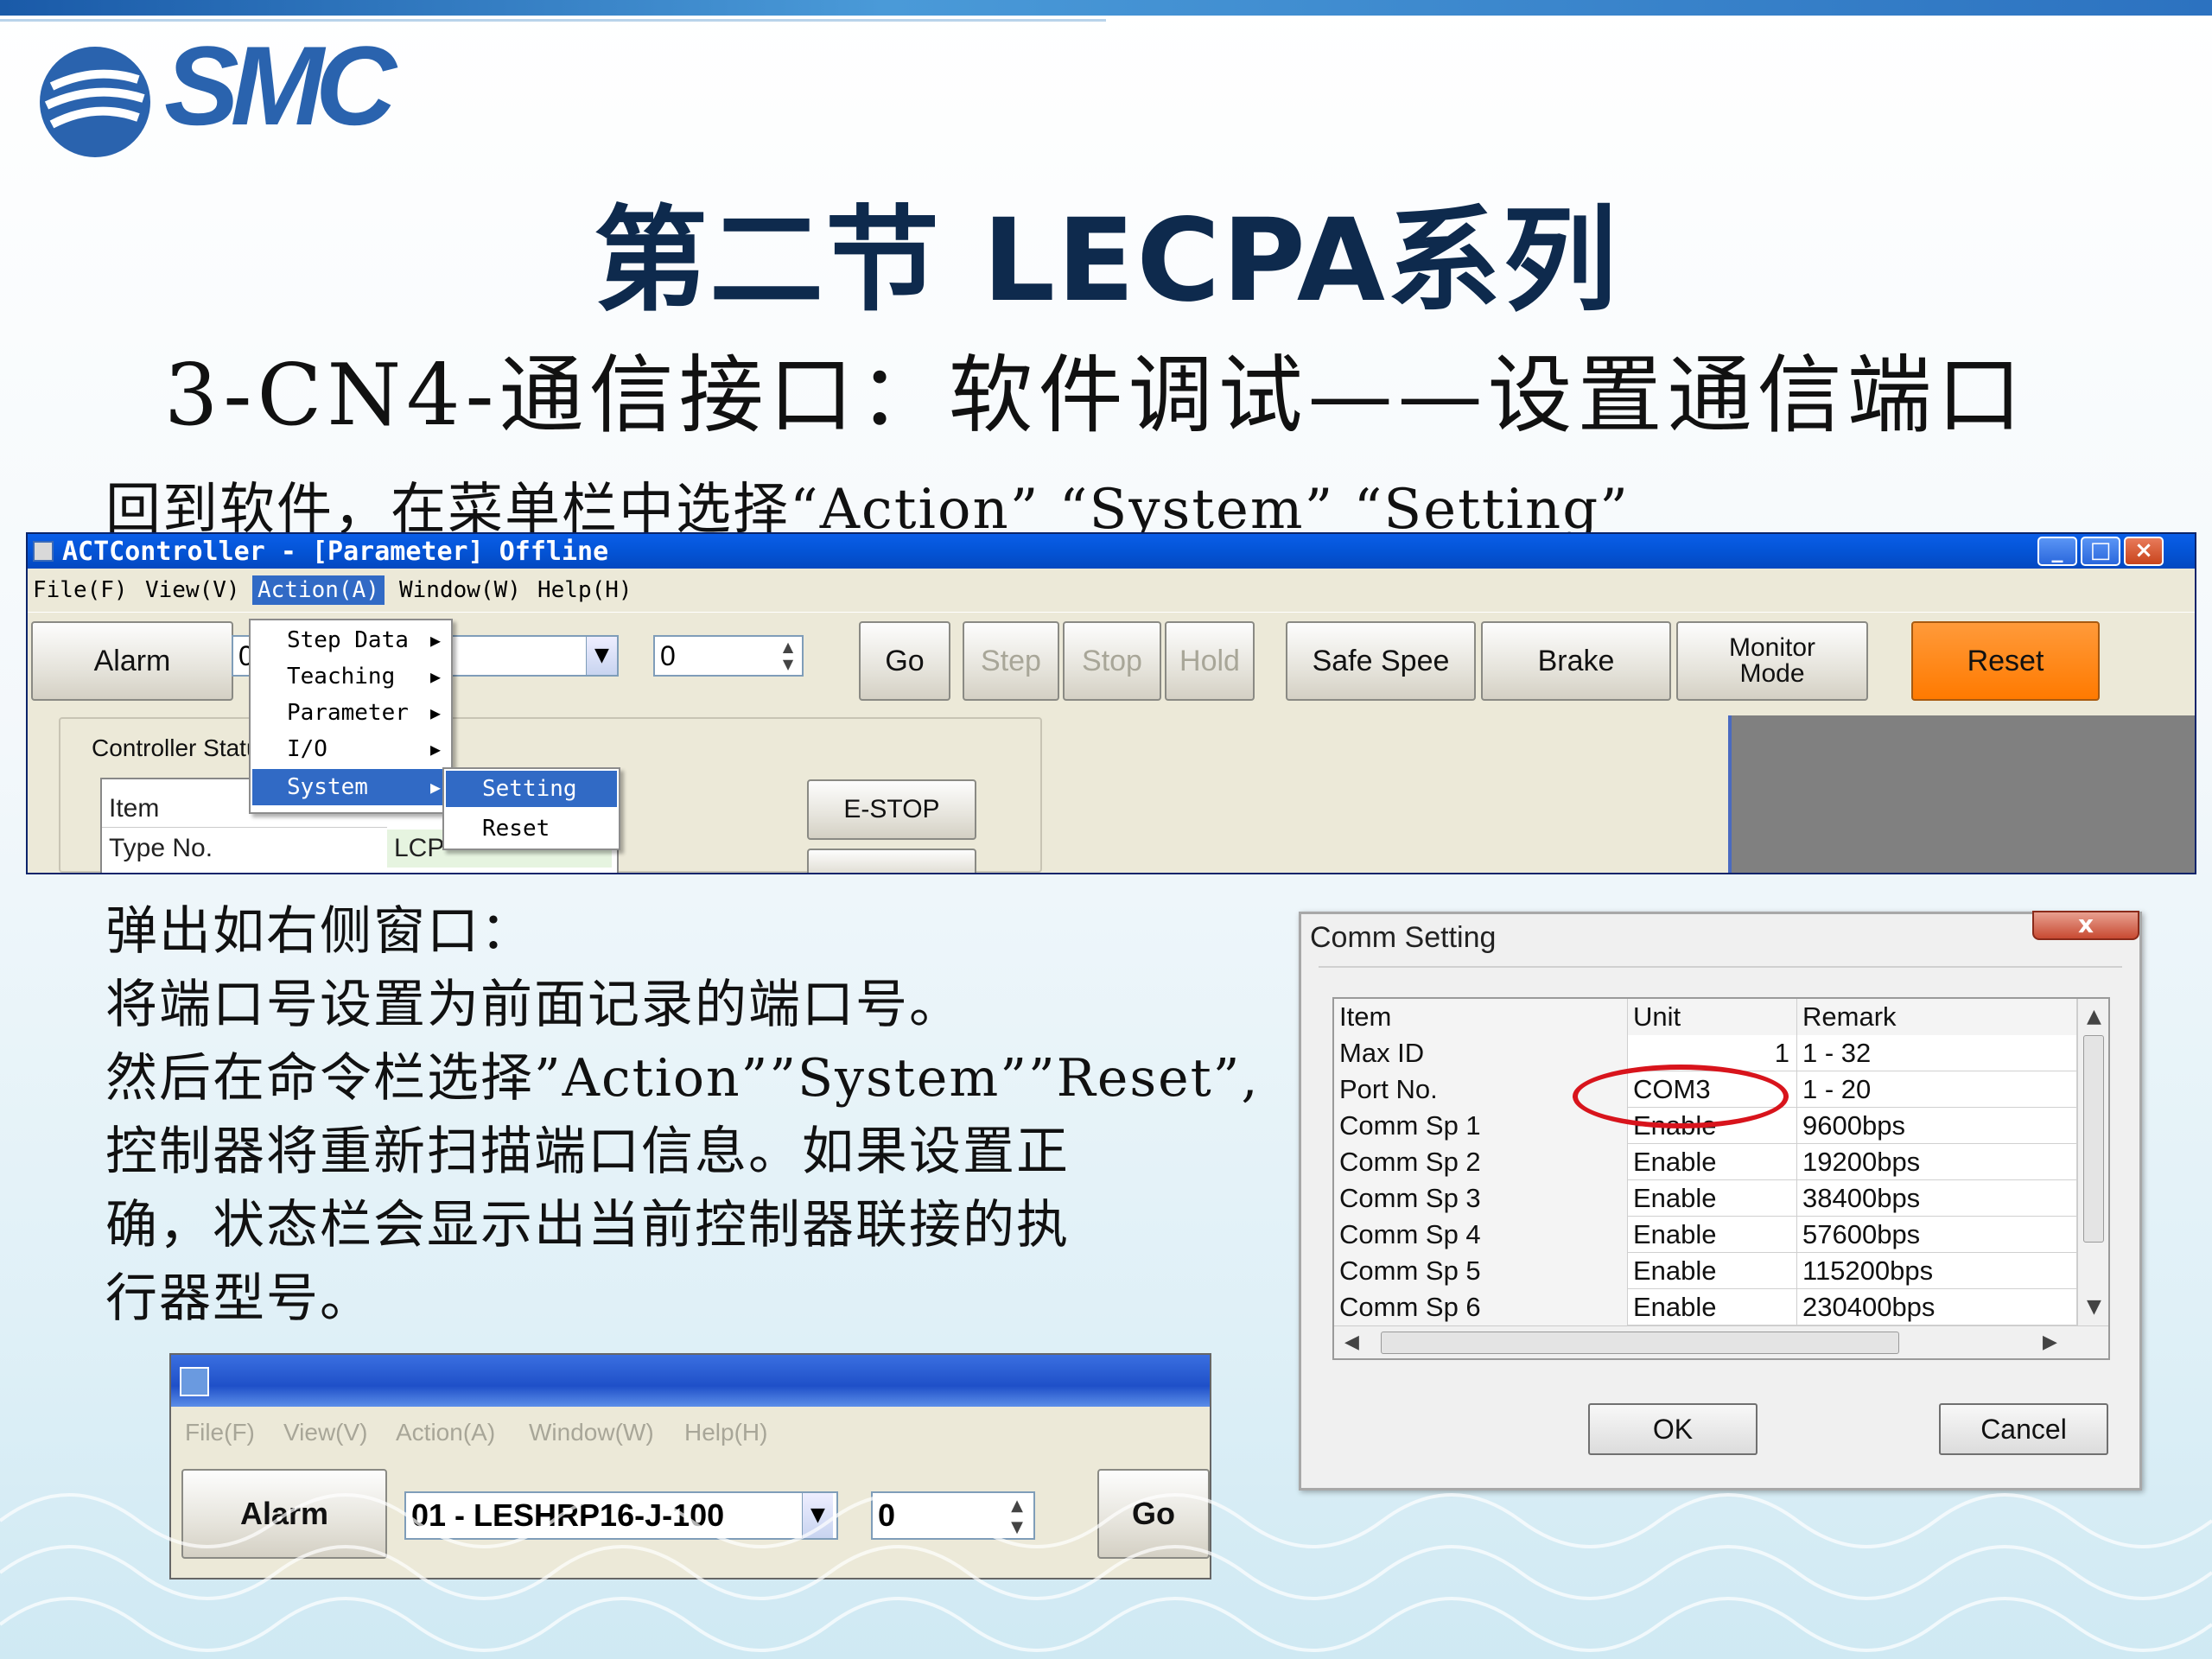  I want to click on menu-item-io: I/O ▶, so click(350, 749).